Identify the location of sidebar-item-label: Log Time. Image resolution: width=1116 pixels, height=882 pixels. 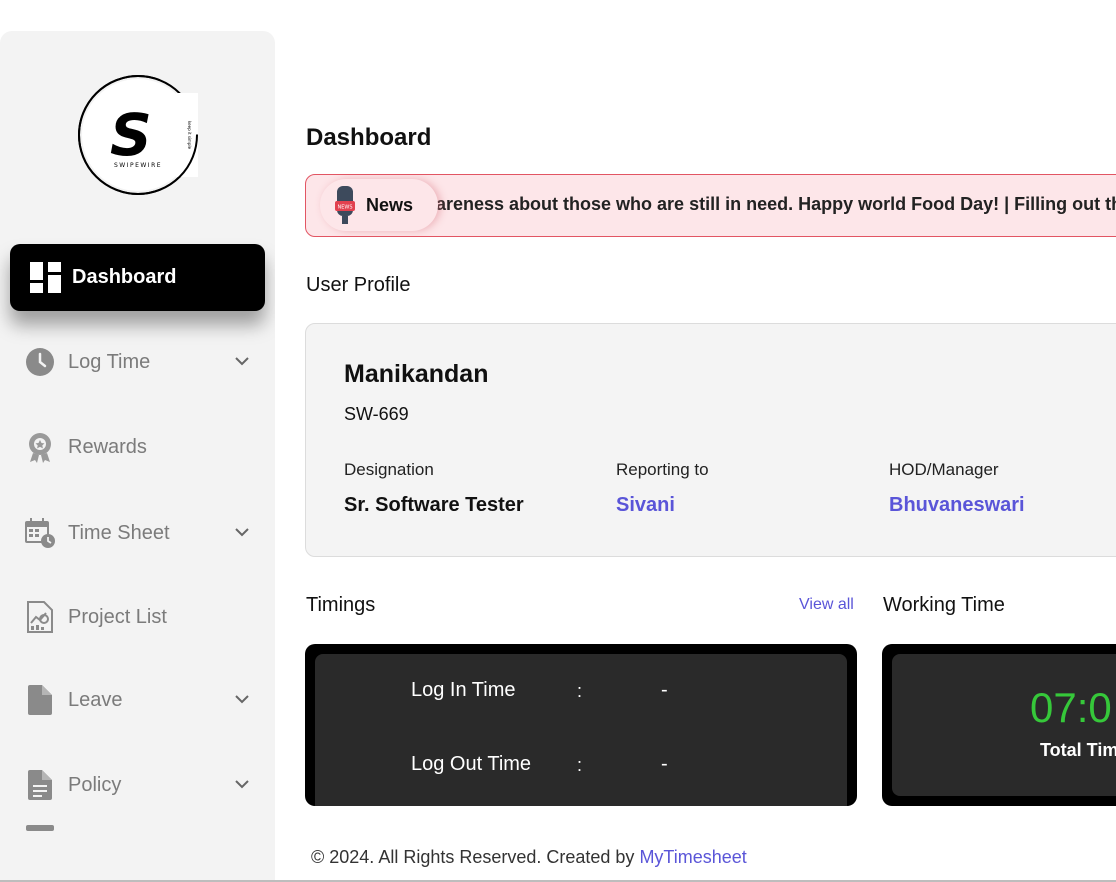
(109, 361).